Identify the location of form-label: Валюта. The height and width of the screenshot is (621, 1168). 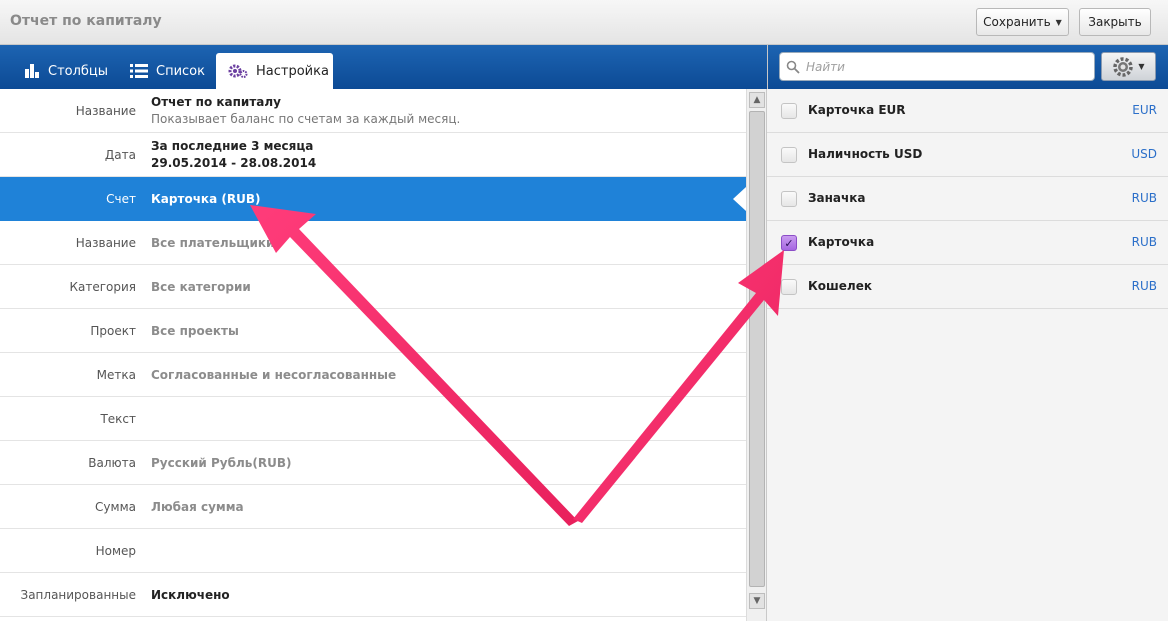
(112, 463).